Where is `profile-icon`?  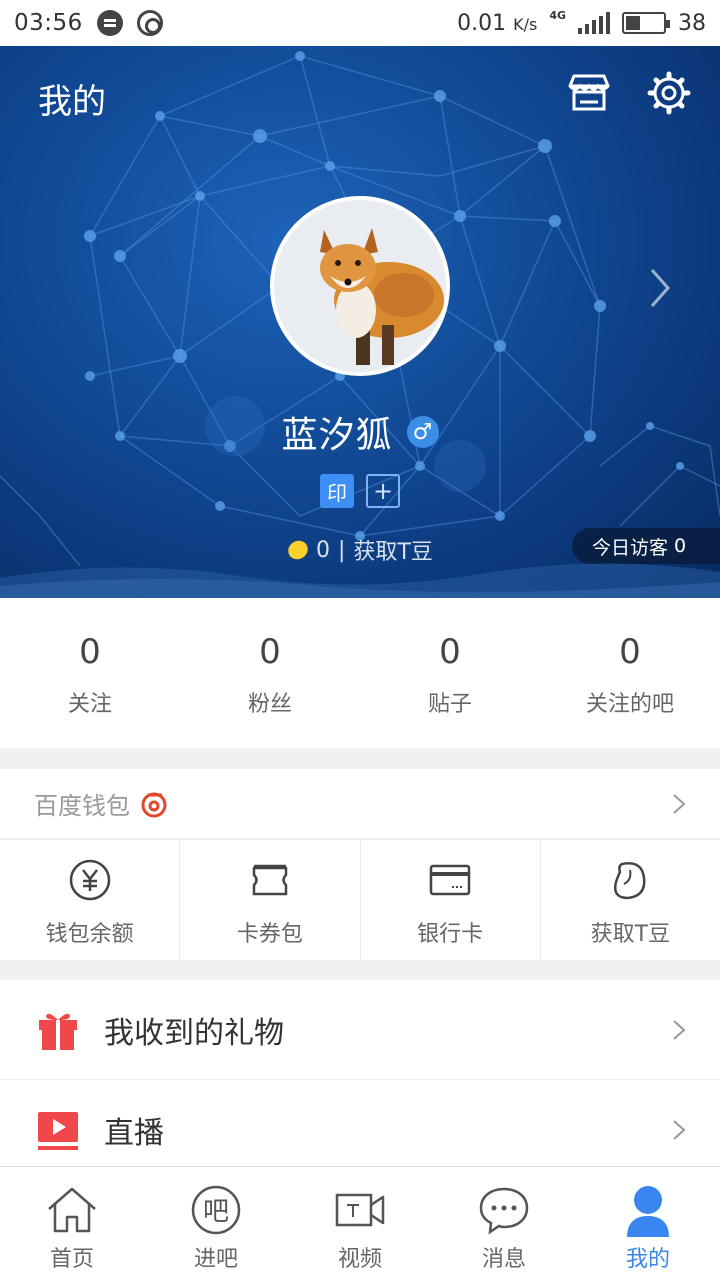 profile-icon is located at coordinates (648, 1211).